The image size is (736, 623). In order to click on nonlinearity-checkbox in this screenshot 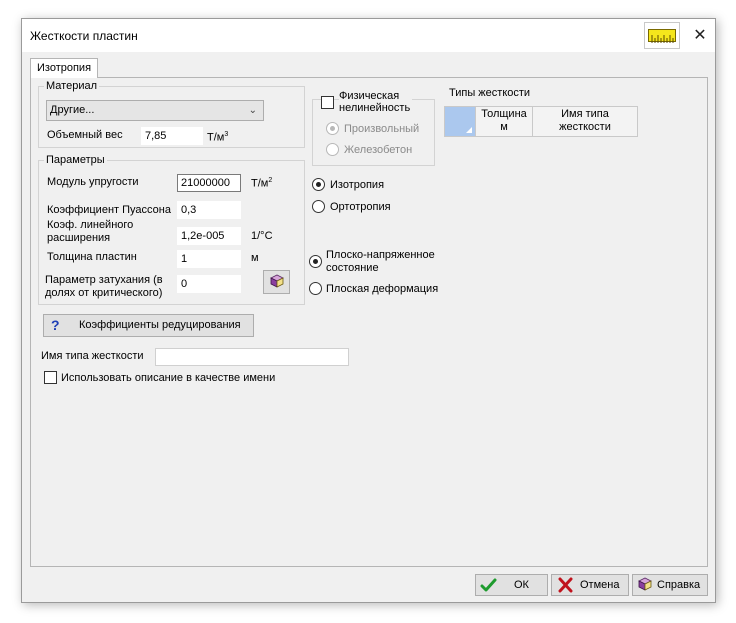, I will do `click(327, 102)`.